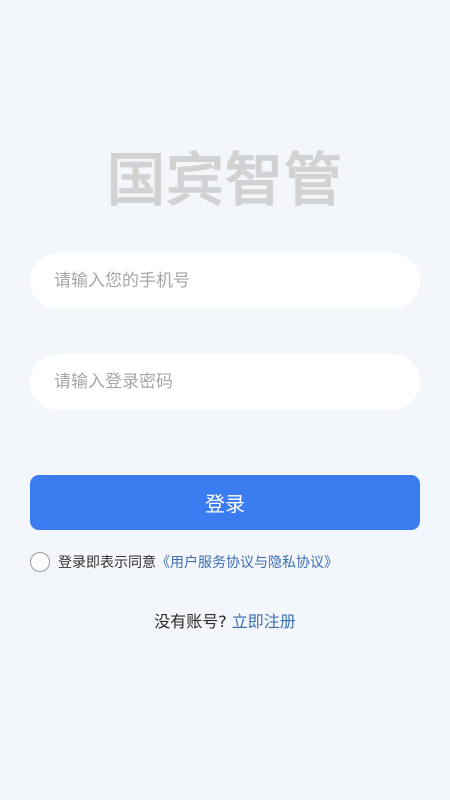  I want to click on register-row: 没有账号? 立即注册, so click(225, 620).